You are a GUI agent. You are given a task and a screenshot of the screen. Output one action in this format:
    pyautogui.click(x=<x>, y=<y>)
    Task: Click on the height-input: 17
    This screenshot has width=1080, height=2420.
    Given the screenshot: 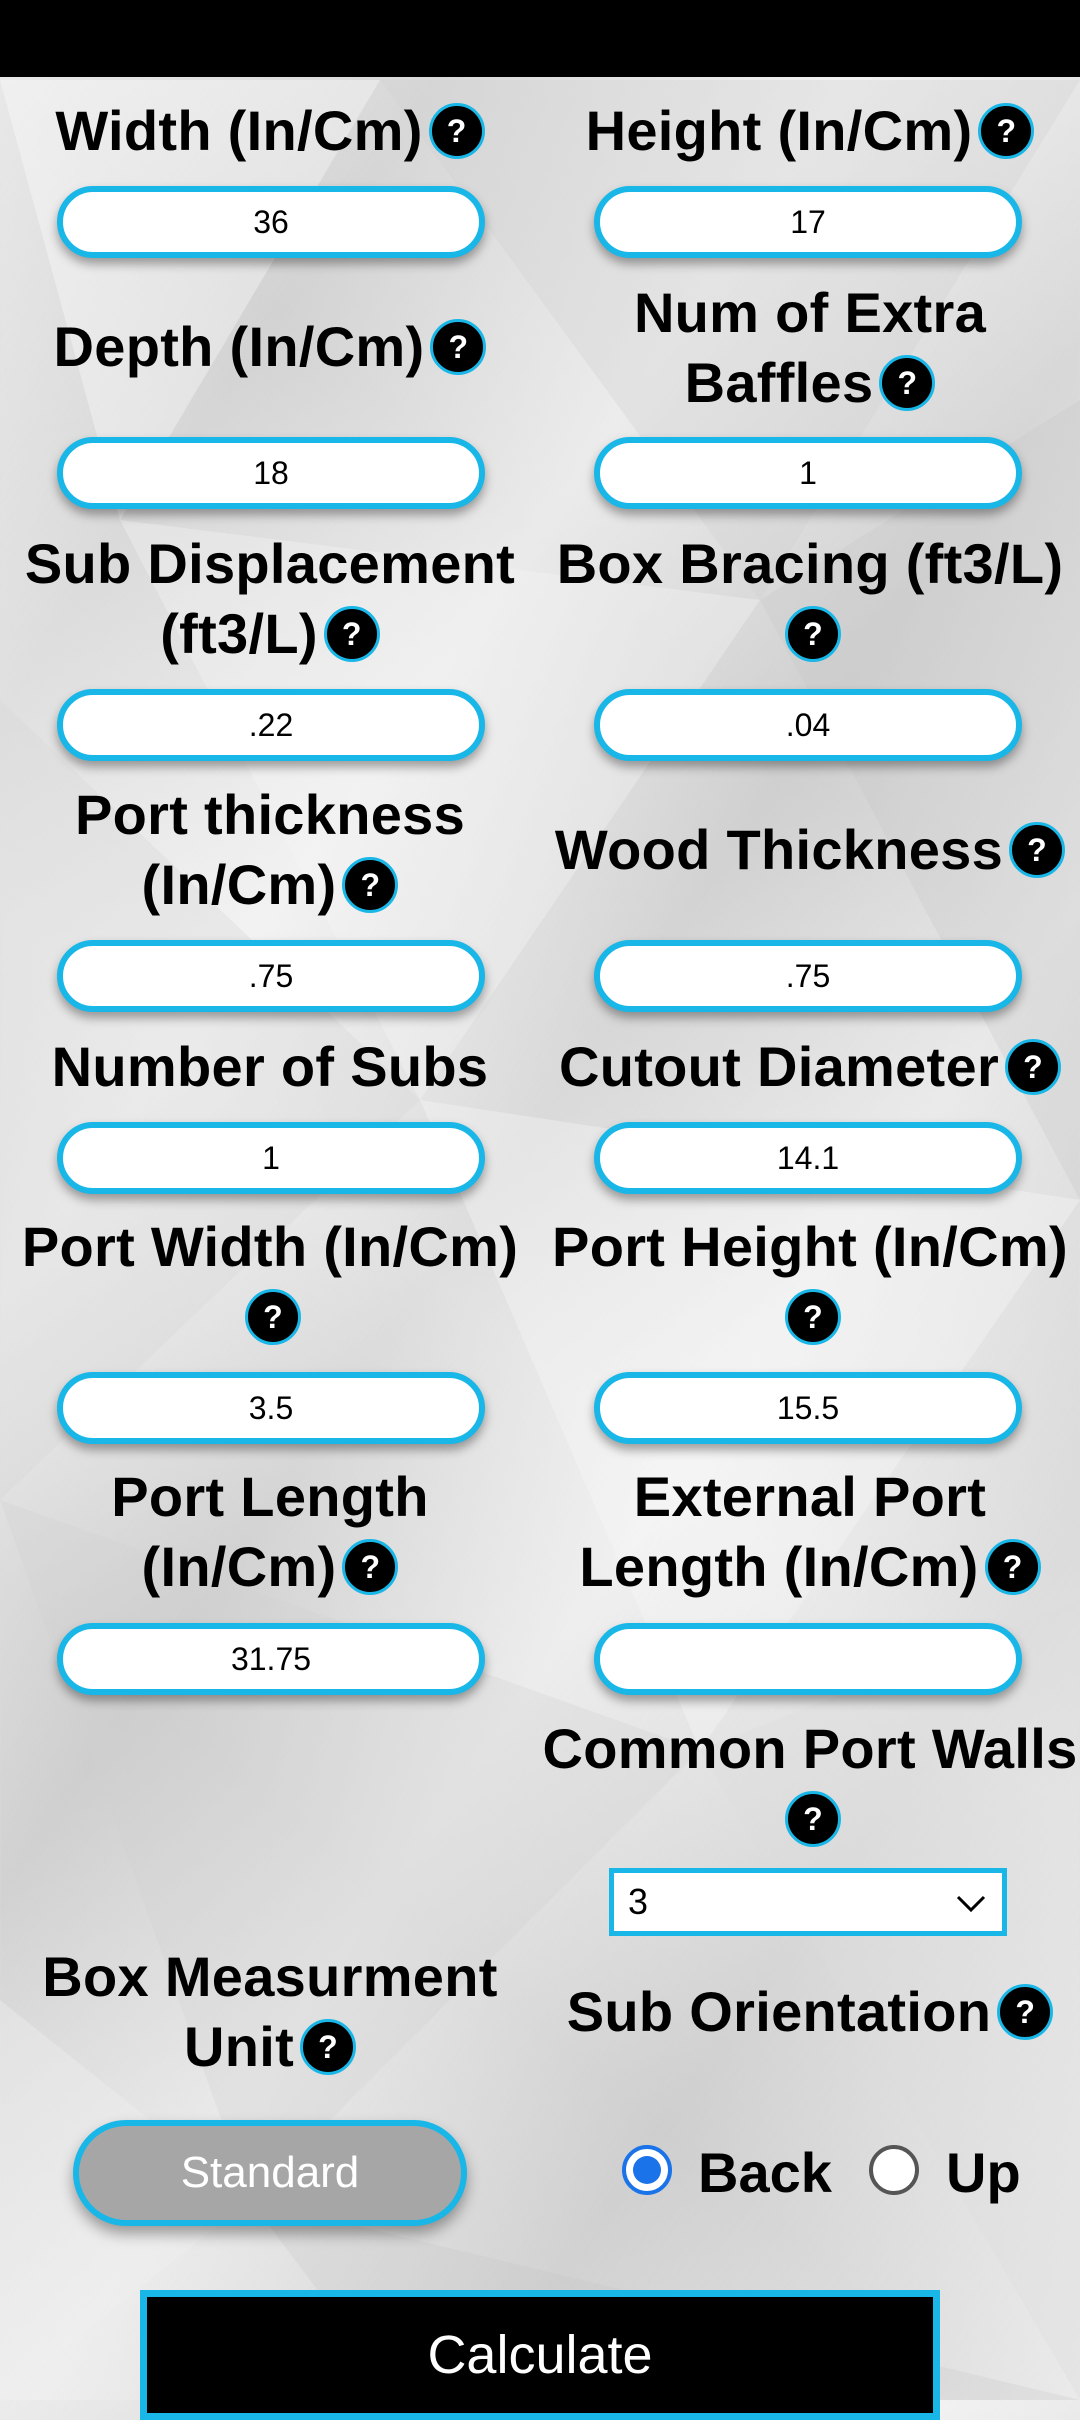 What is the action you would take?
    pyautogui.click(x=808, y=222)
    